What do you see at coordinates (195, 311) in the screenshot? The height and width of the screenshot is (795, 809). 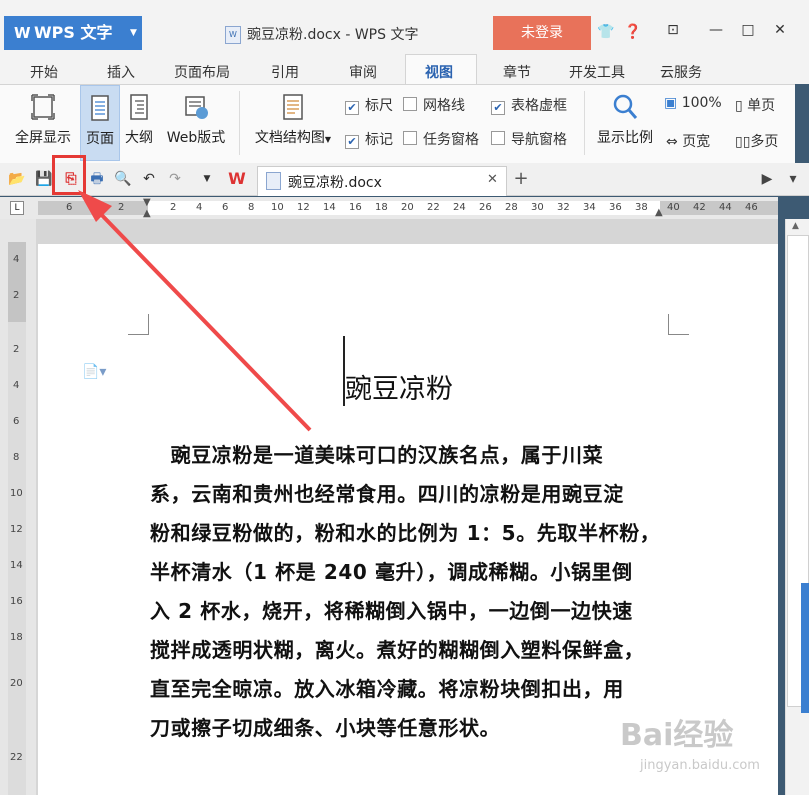 I see `annotation-arrow` at bounding box center [195, 311].